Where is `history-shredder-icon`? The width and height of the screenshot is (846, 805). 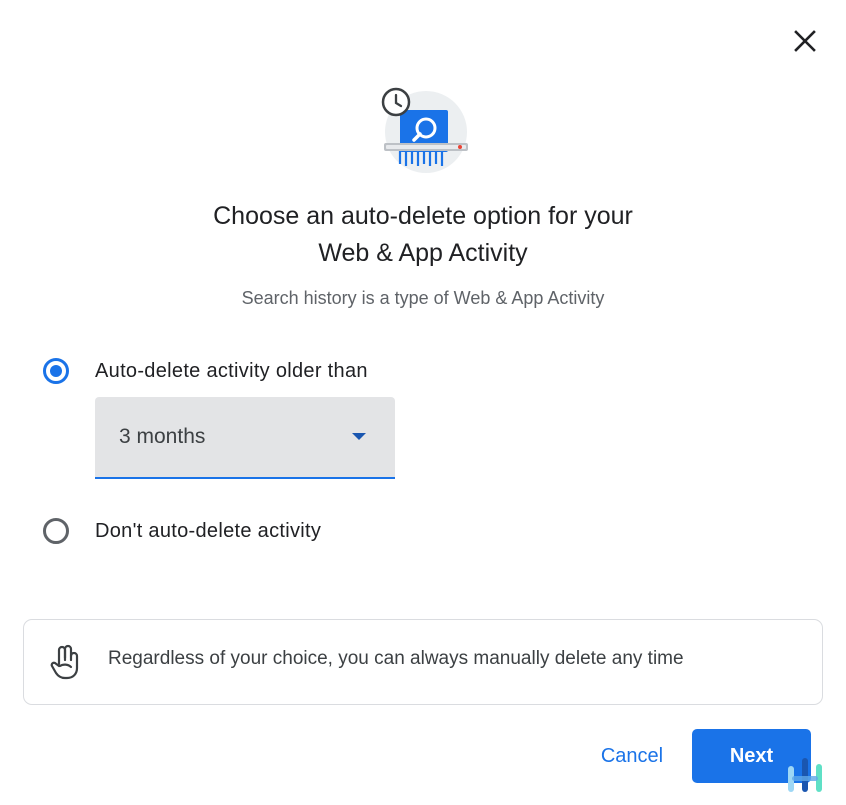
history-shredder-icon is located at coordinates (424, 130).